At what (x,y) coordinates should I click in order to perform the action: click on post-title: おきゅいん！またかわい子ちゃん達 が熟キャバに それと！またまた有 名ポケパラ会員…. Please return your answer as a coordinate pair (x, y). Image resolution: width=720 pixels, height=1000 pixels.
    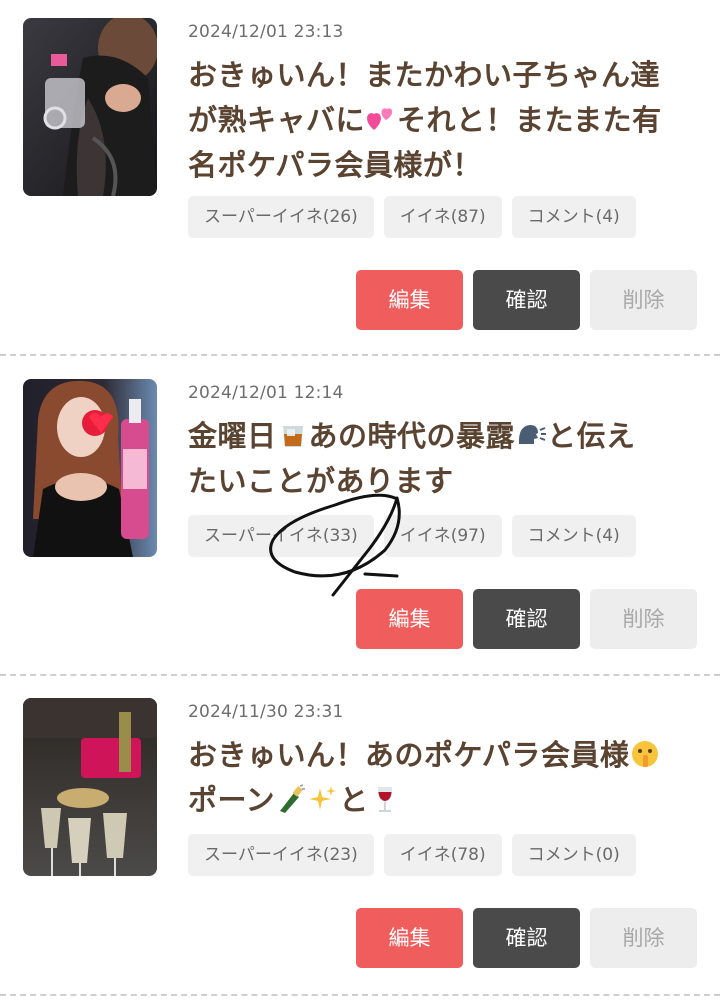
    Looking at the image, I should click on (443, 120).